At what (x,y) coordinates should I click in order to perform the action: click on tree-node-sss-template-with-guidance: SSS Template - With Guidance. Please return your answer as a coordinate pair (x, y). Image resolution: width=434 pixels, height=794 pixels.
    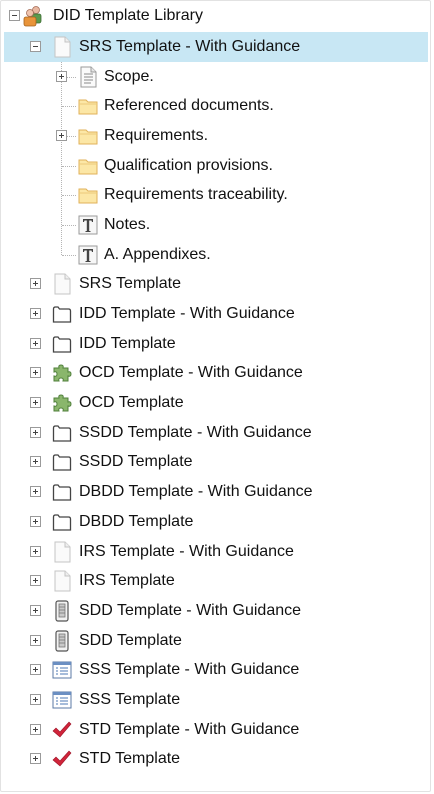
    Looking at the image, I should click on (217, 670).